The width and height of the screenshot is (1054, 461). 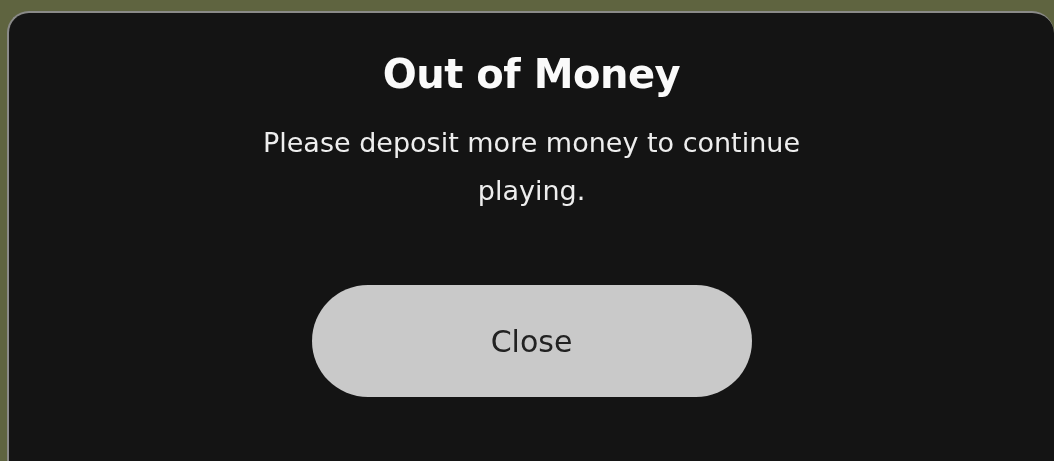 What do you see at coordinates (531, 167) in the screenshot?
I see `dialog-message: Please deposit more money to continue playing.` at bounding box center [531, 167].